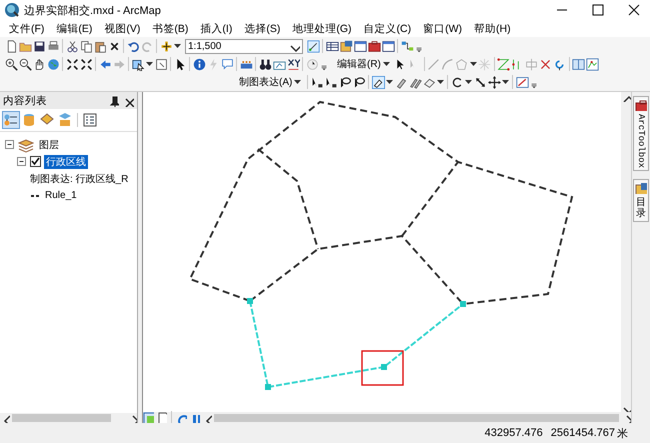 Image resolution: width=650 pixels, height=443 pixels. What do you see at coordinates (382, 368) in the screenshot?
I see `highlight-frame` at bounding box center [382, 368].